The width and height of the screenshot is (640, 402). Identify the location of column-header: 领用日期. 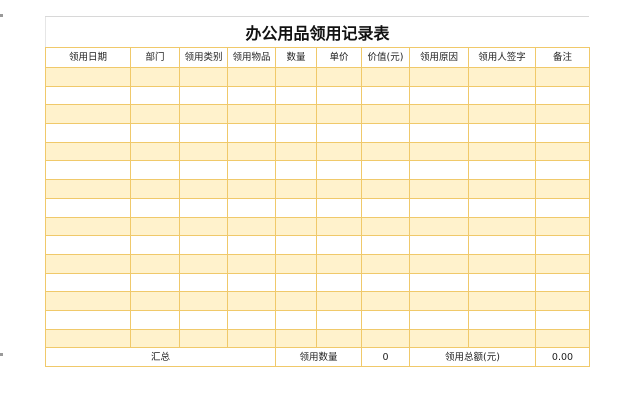
(88, 57).